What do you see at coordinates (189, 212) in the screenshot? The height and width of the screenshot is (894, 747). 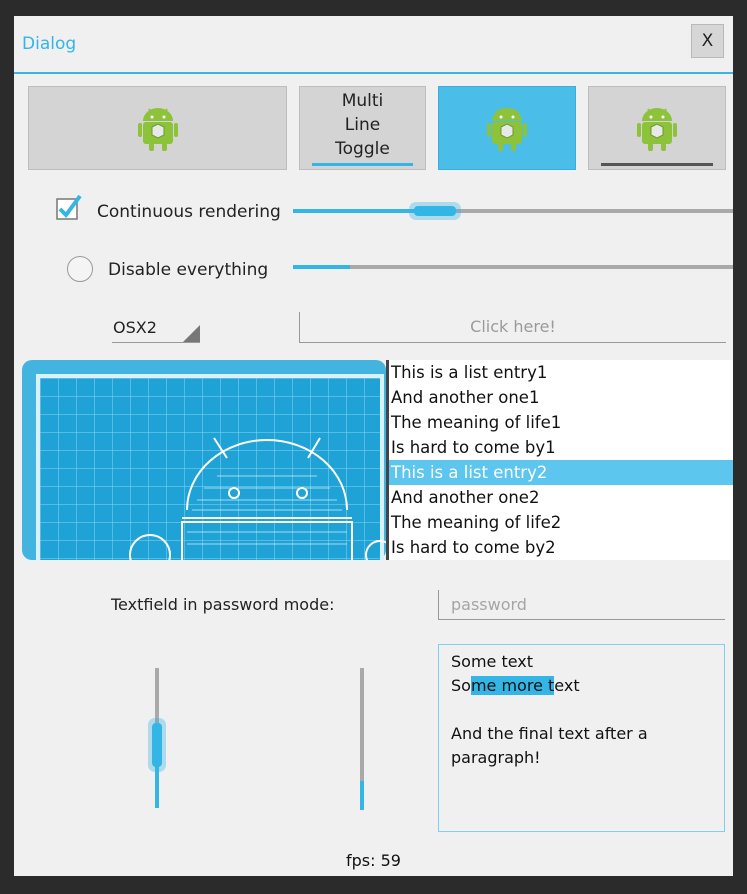 I see `continuous-rendering-label: Continuous rendering` at bounding box center [189, 212].